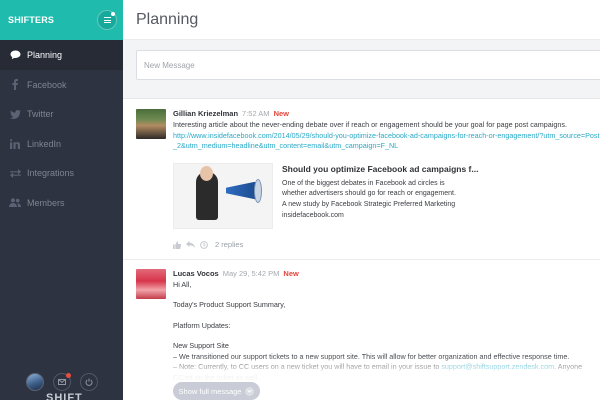 The width and height of the screenshot is (600, 400). What do you see at coordinates (182, 284) in the screenshot?
I see `message-line: Hi All,` at bounding box center [182, 284].